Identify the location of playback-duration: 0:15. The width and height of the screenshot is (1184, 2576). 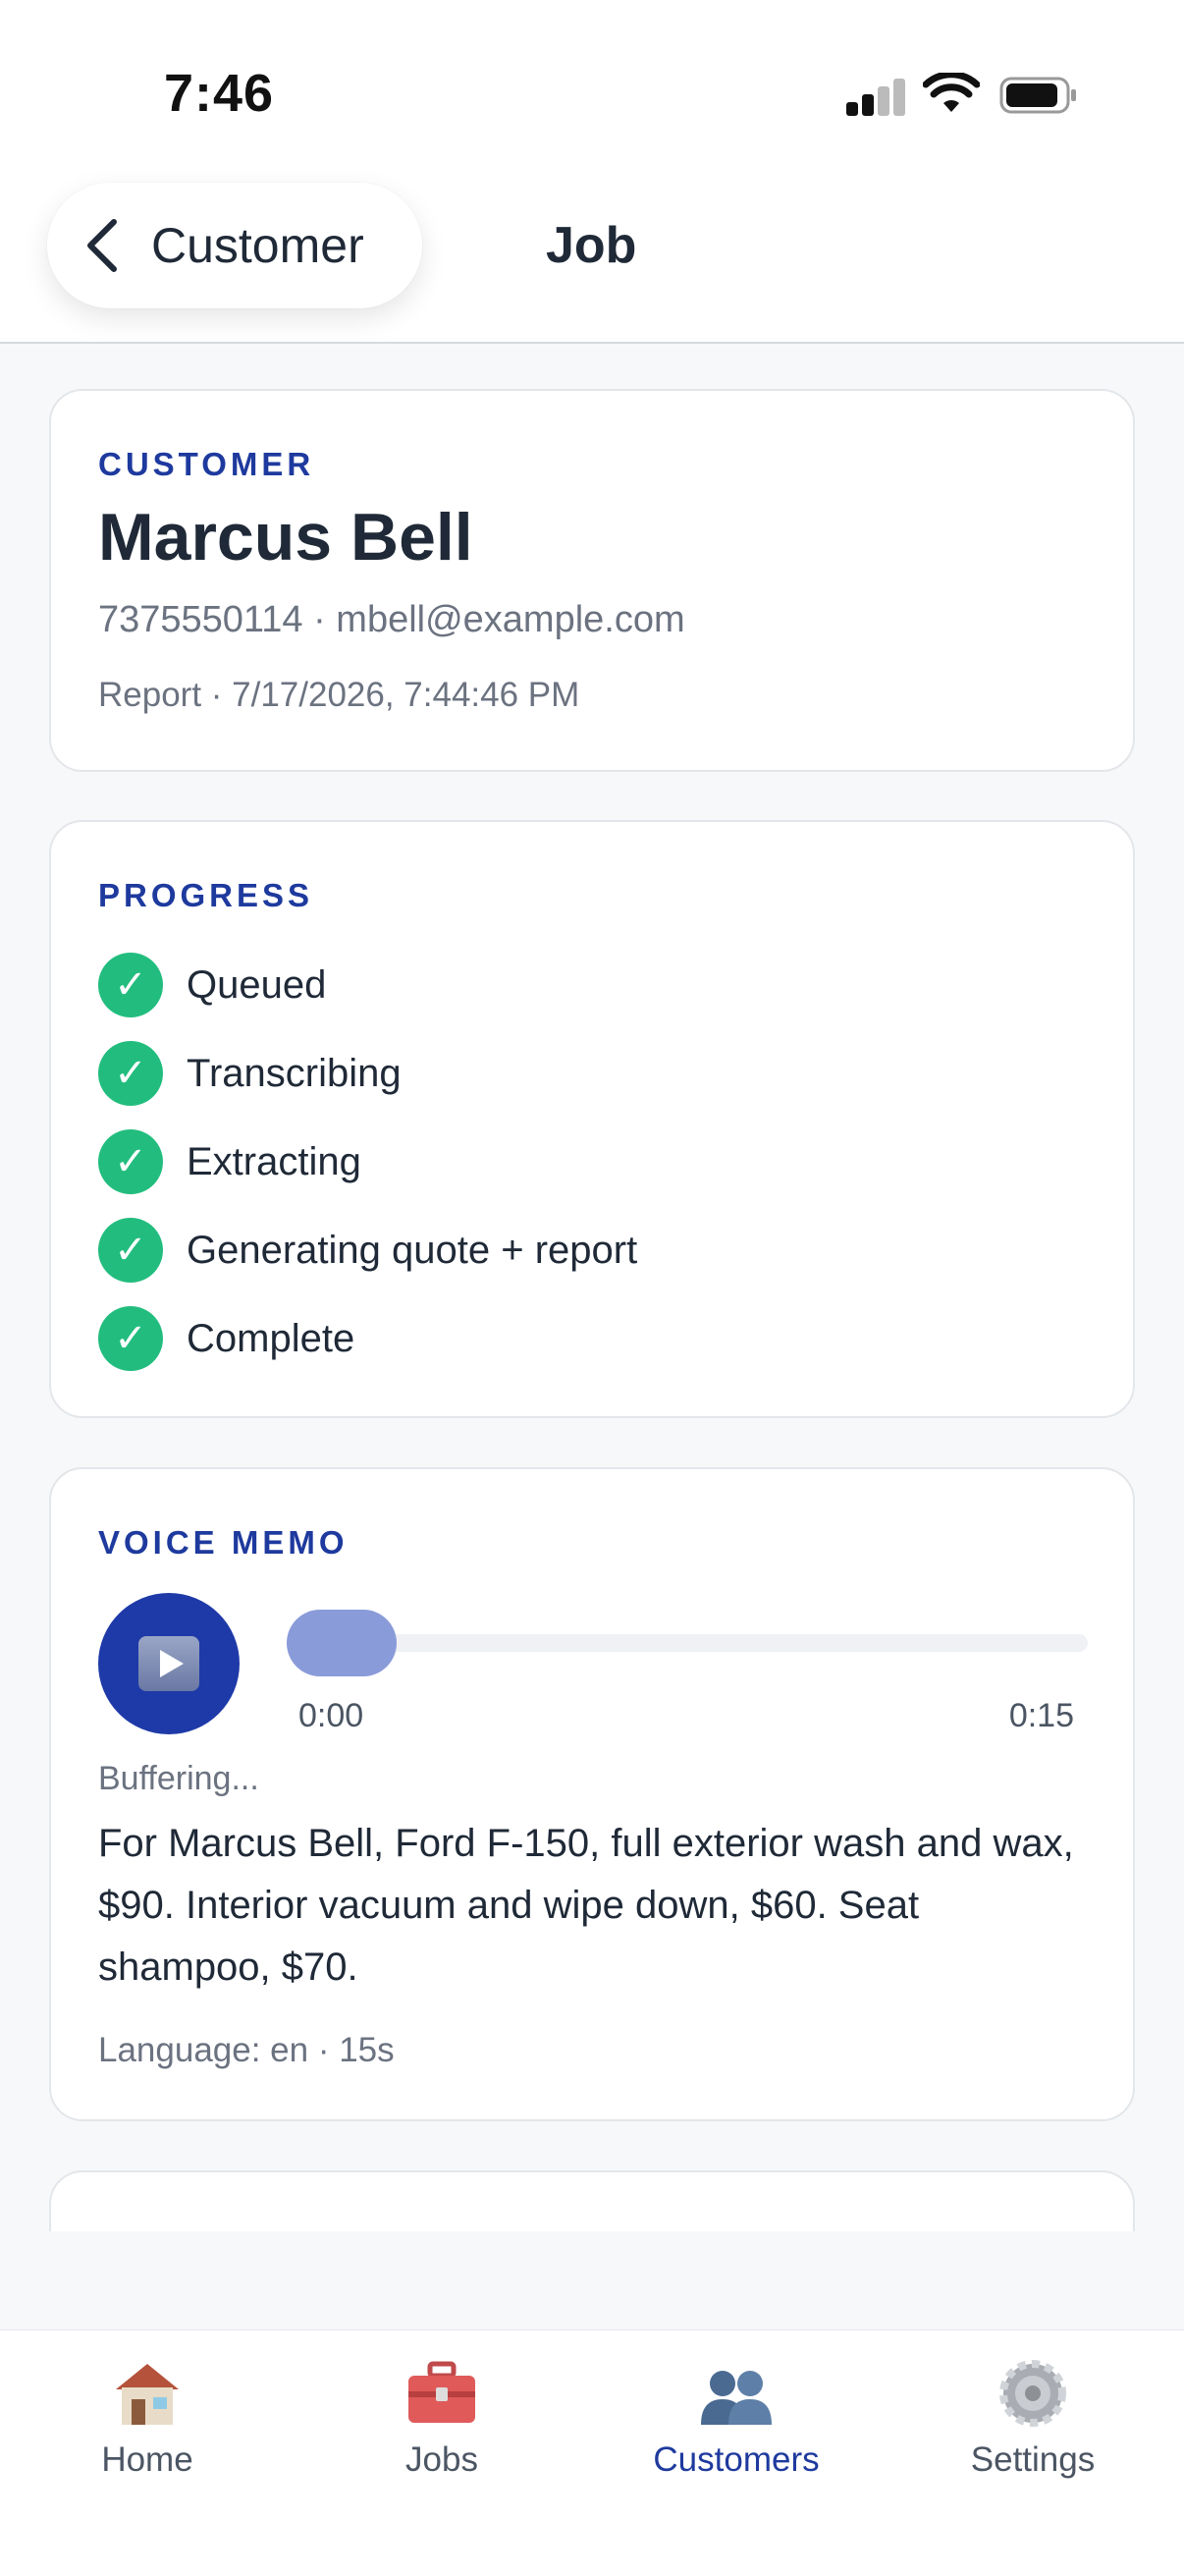
(1041, 1716).